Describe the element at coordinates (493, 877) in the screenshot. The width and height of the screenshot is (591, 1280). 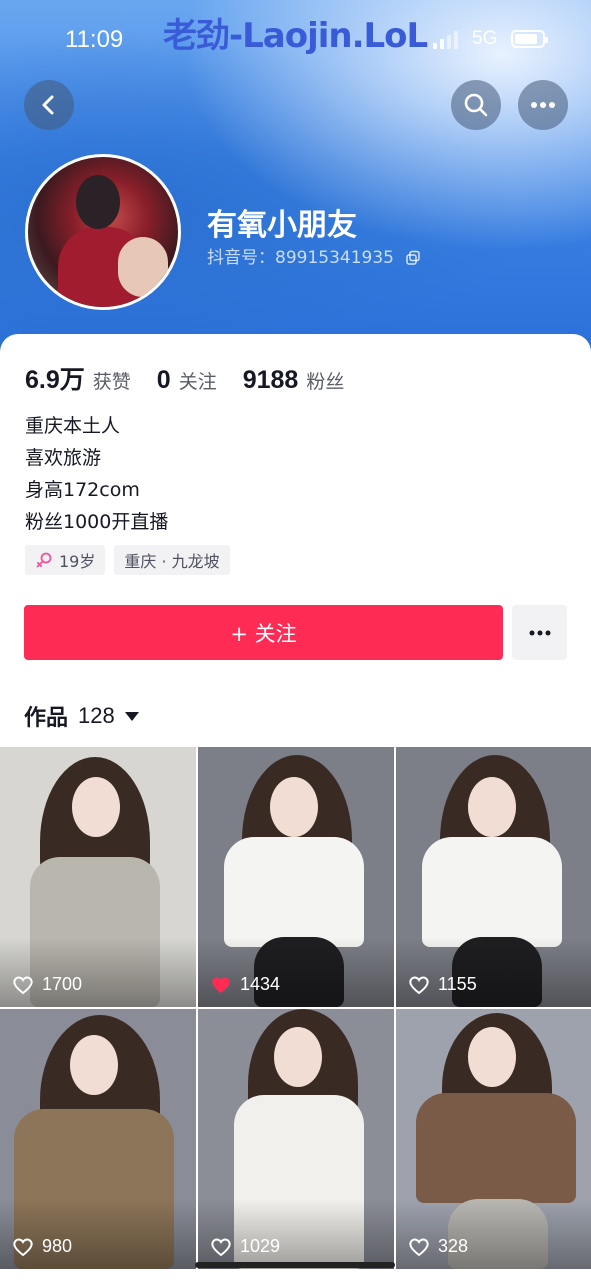
I see `video-tile: 1155` at that location.